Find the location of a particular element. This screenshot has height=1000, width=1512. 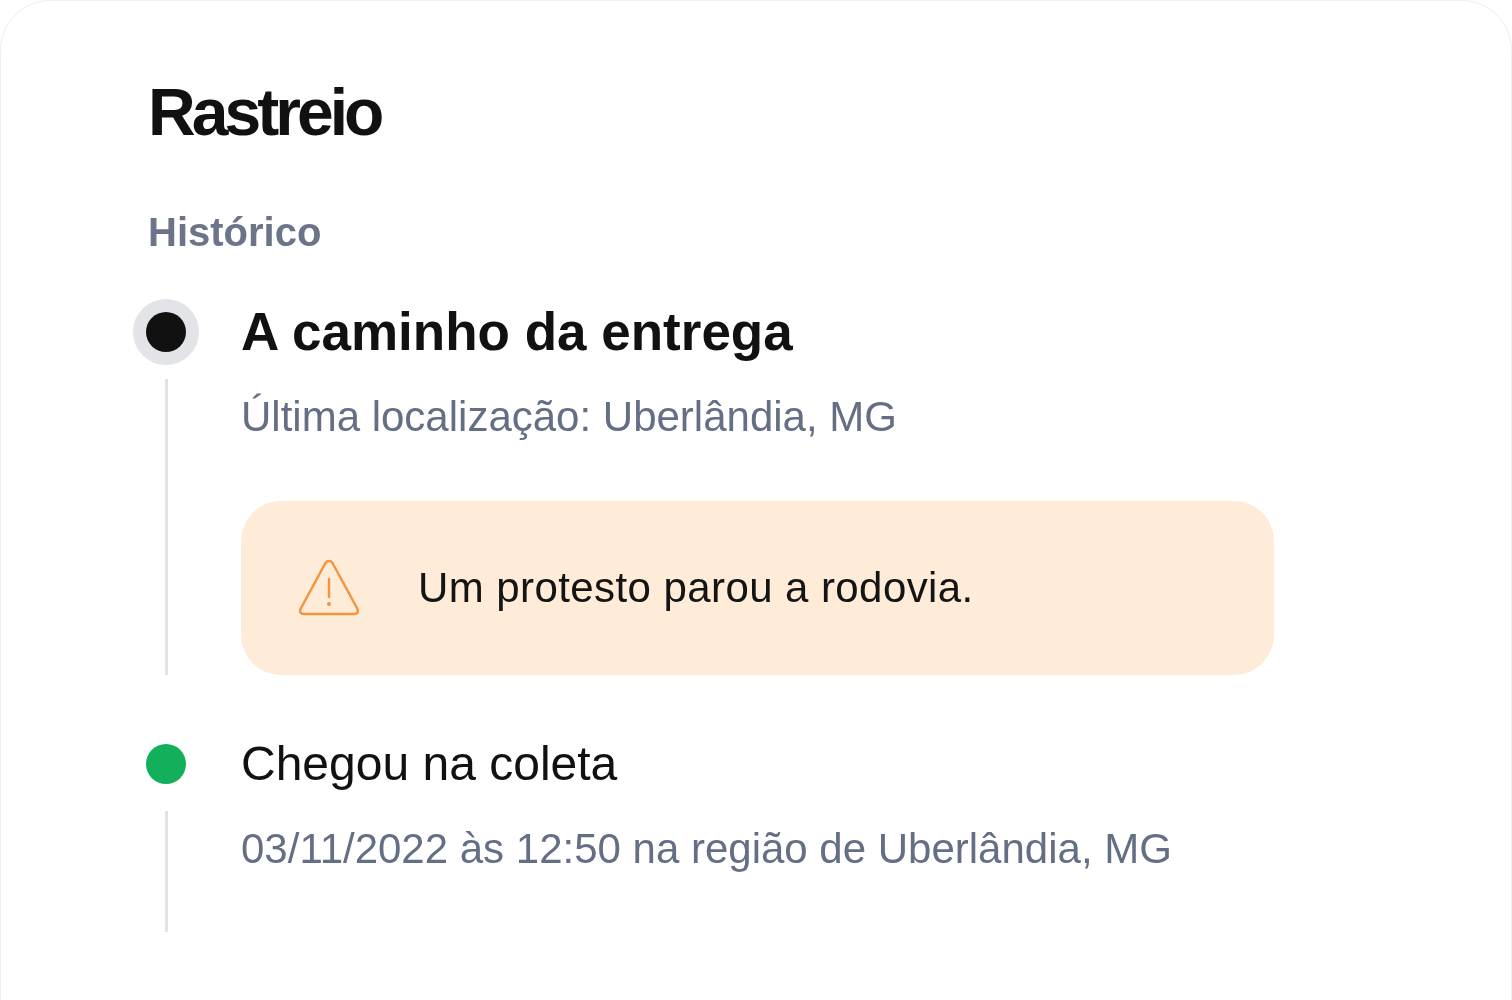

section-heading: Histórico is located at coordinates (235, 232).